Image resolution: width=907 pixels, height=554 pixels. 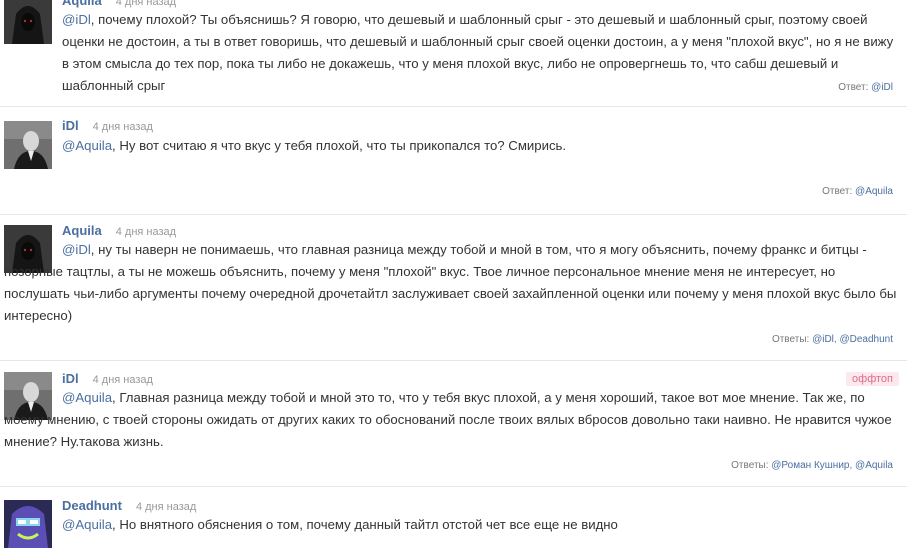 I want to click on anime-character-avatar-icon, so click(x=28, y=524).